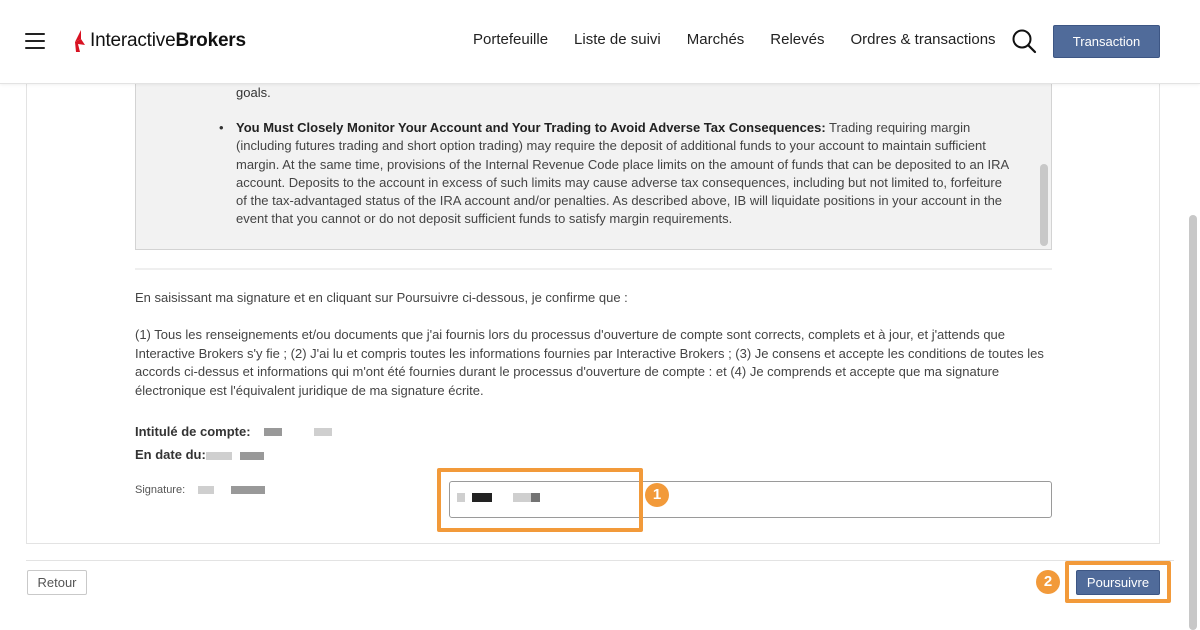 This screenshot has height=630, width=1200. What do you see at coordinates (253, 92) in the screenshot?
I see `disclosure-text-top: goals.` at bounding box center [253, 92].